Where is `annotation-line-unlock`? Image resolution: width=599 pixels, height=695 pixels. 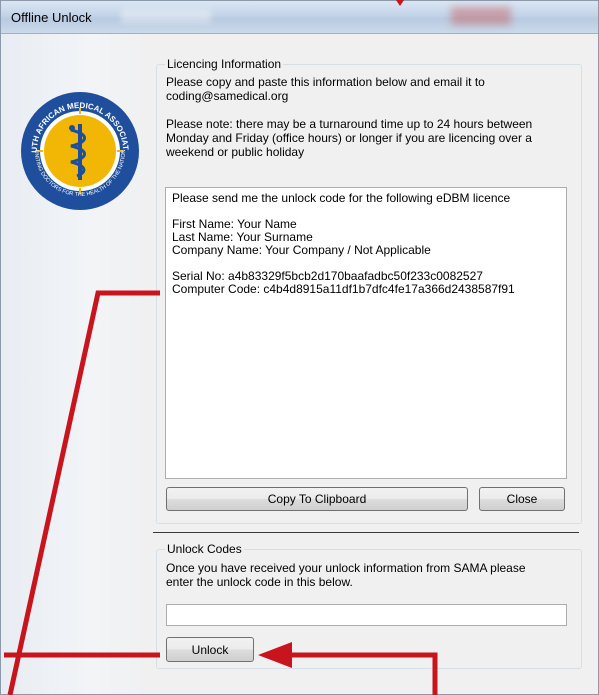 annotation-line-unlock is located at coordinates (364, 673).